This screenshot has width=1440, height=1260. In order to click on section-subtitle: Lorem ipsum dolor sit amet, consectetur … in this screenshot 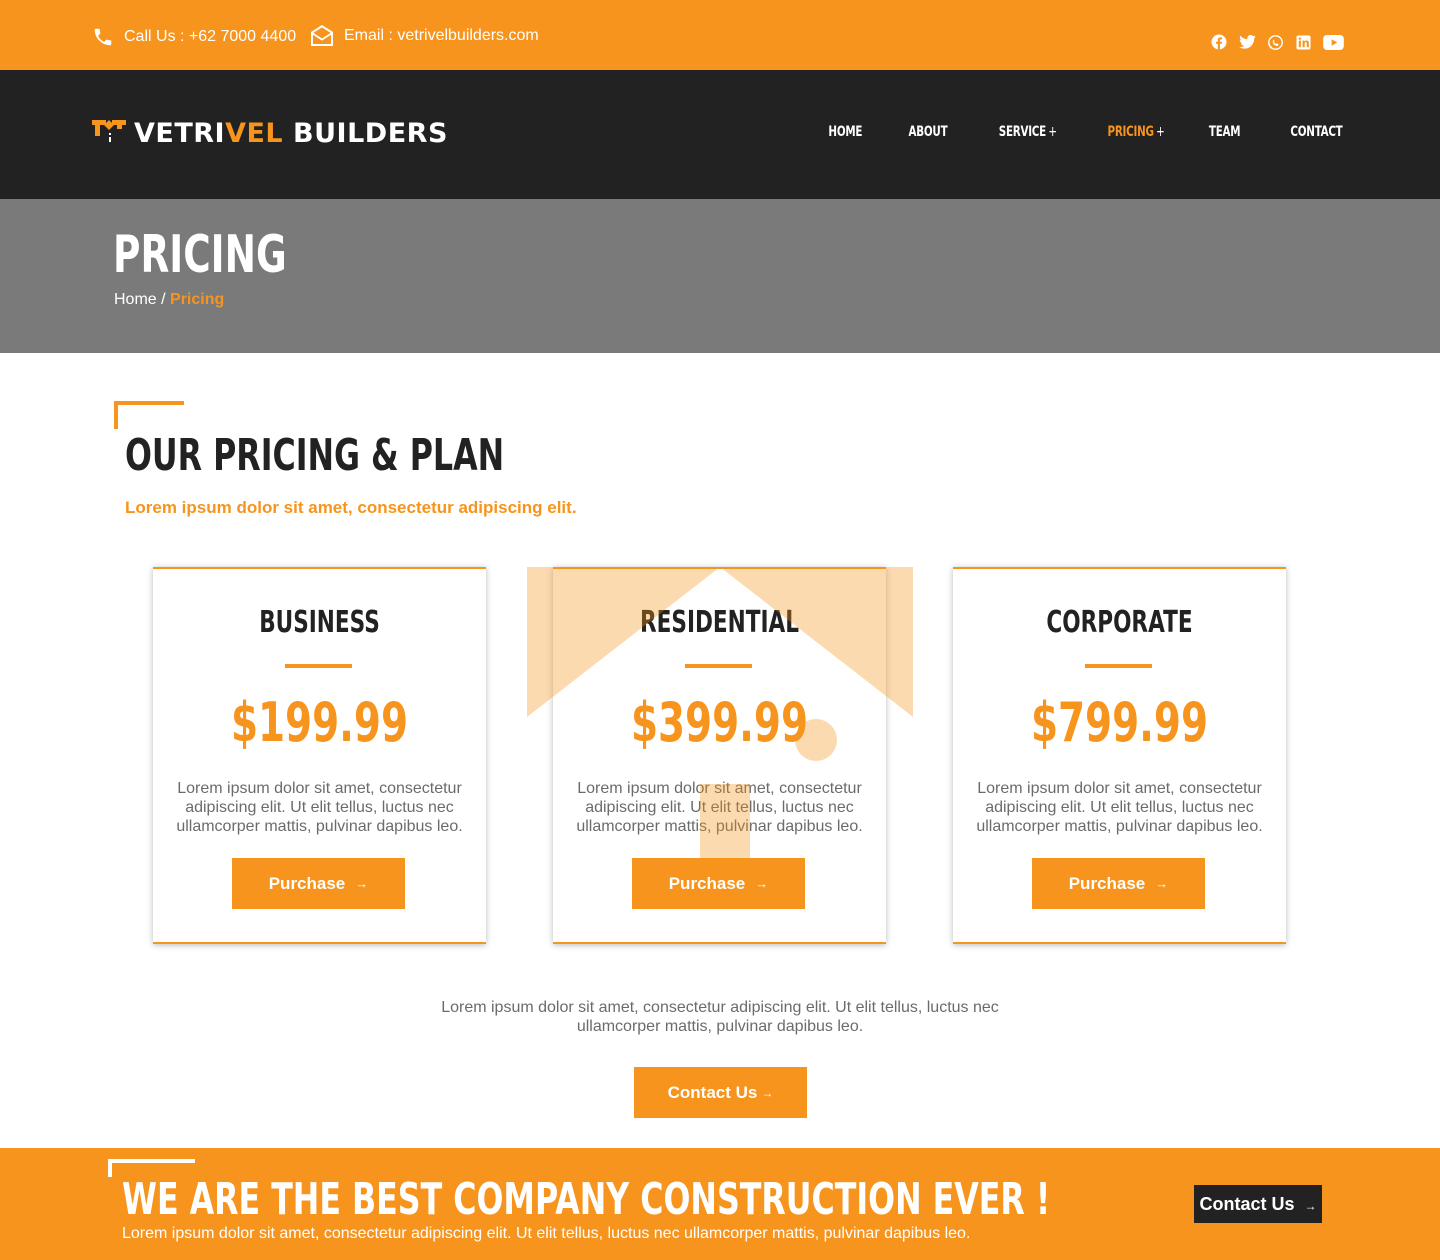, I will do `click(351, 507)`.